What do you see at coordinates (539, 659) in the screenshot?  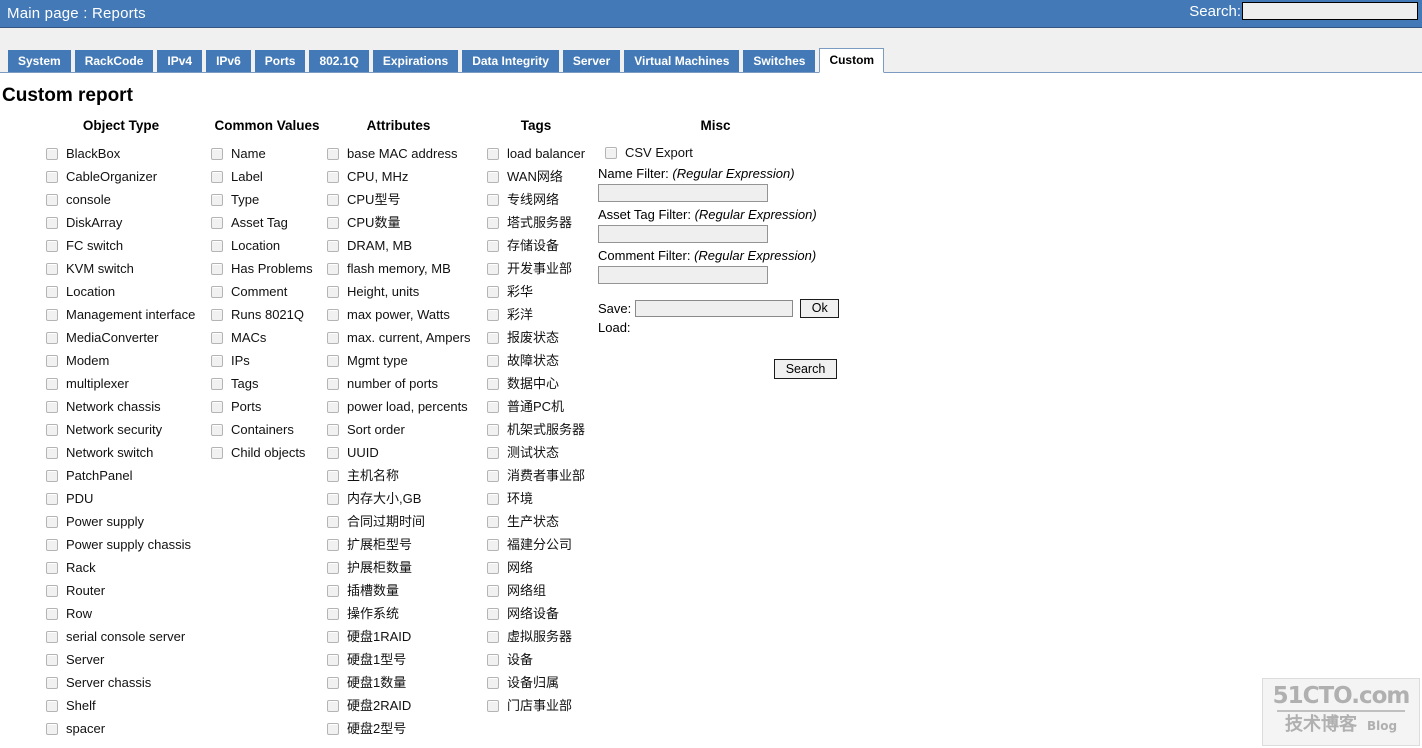 I see `checkbox-item: 设备` at bounding box center [539, 659].